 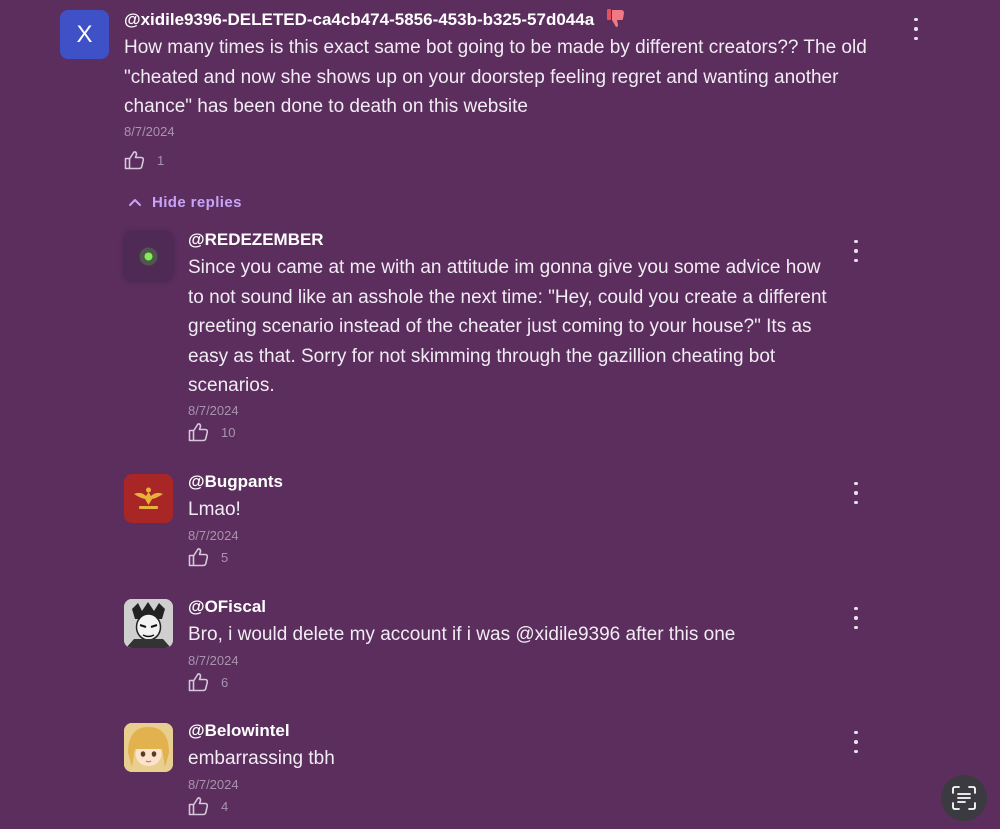 What do you see at coordinates (135, 202) in the screenshot?
I see `chevron-up-icon` at bounding box center [135, 202].